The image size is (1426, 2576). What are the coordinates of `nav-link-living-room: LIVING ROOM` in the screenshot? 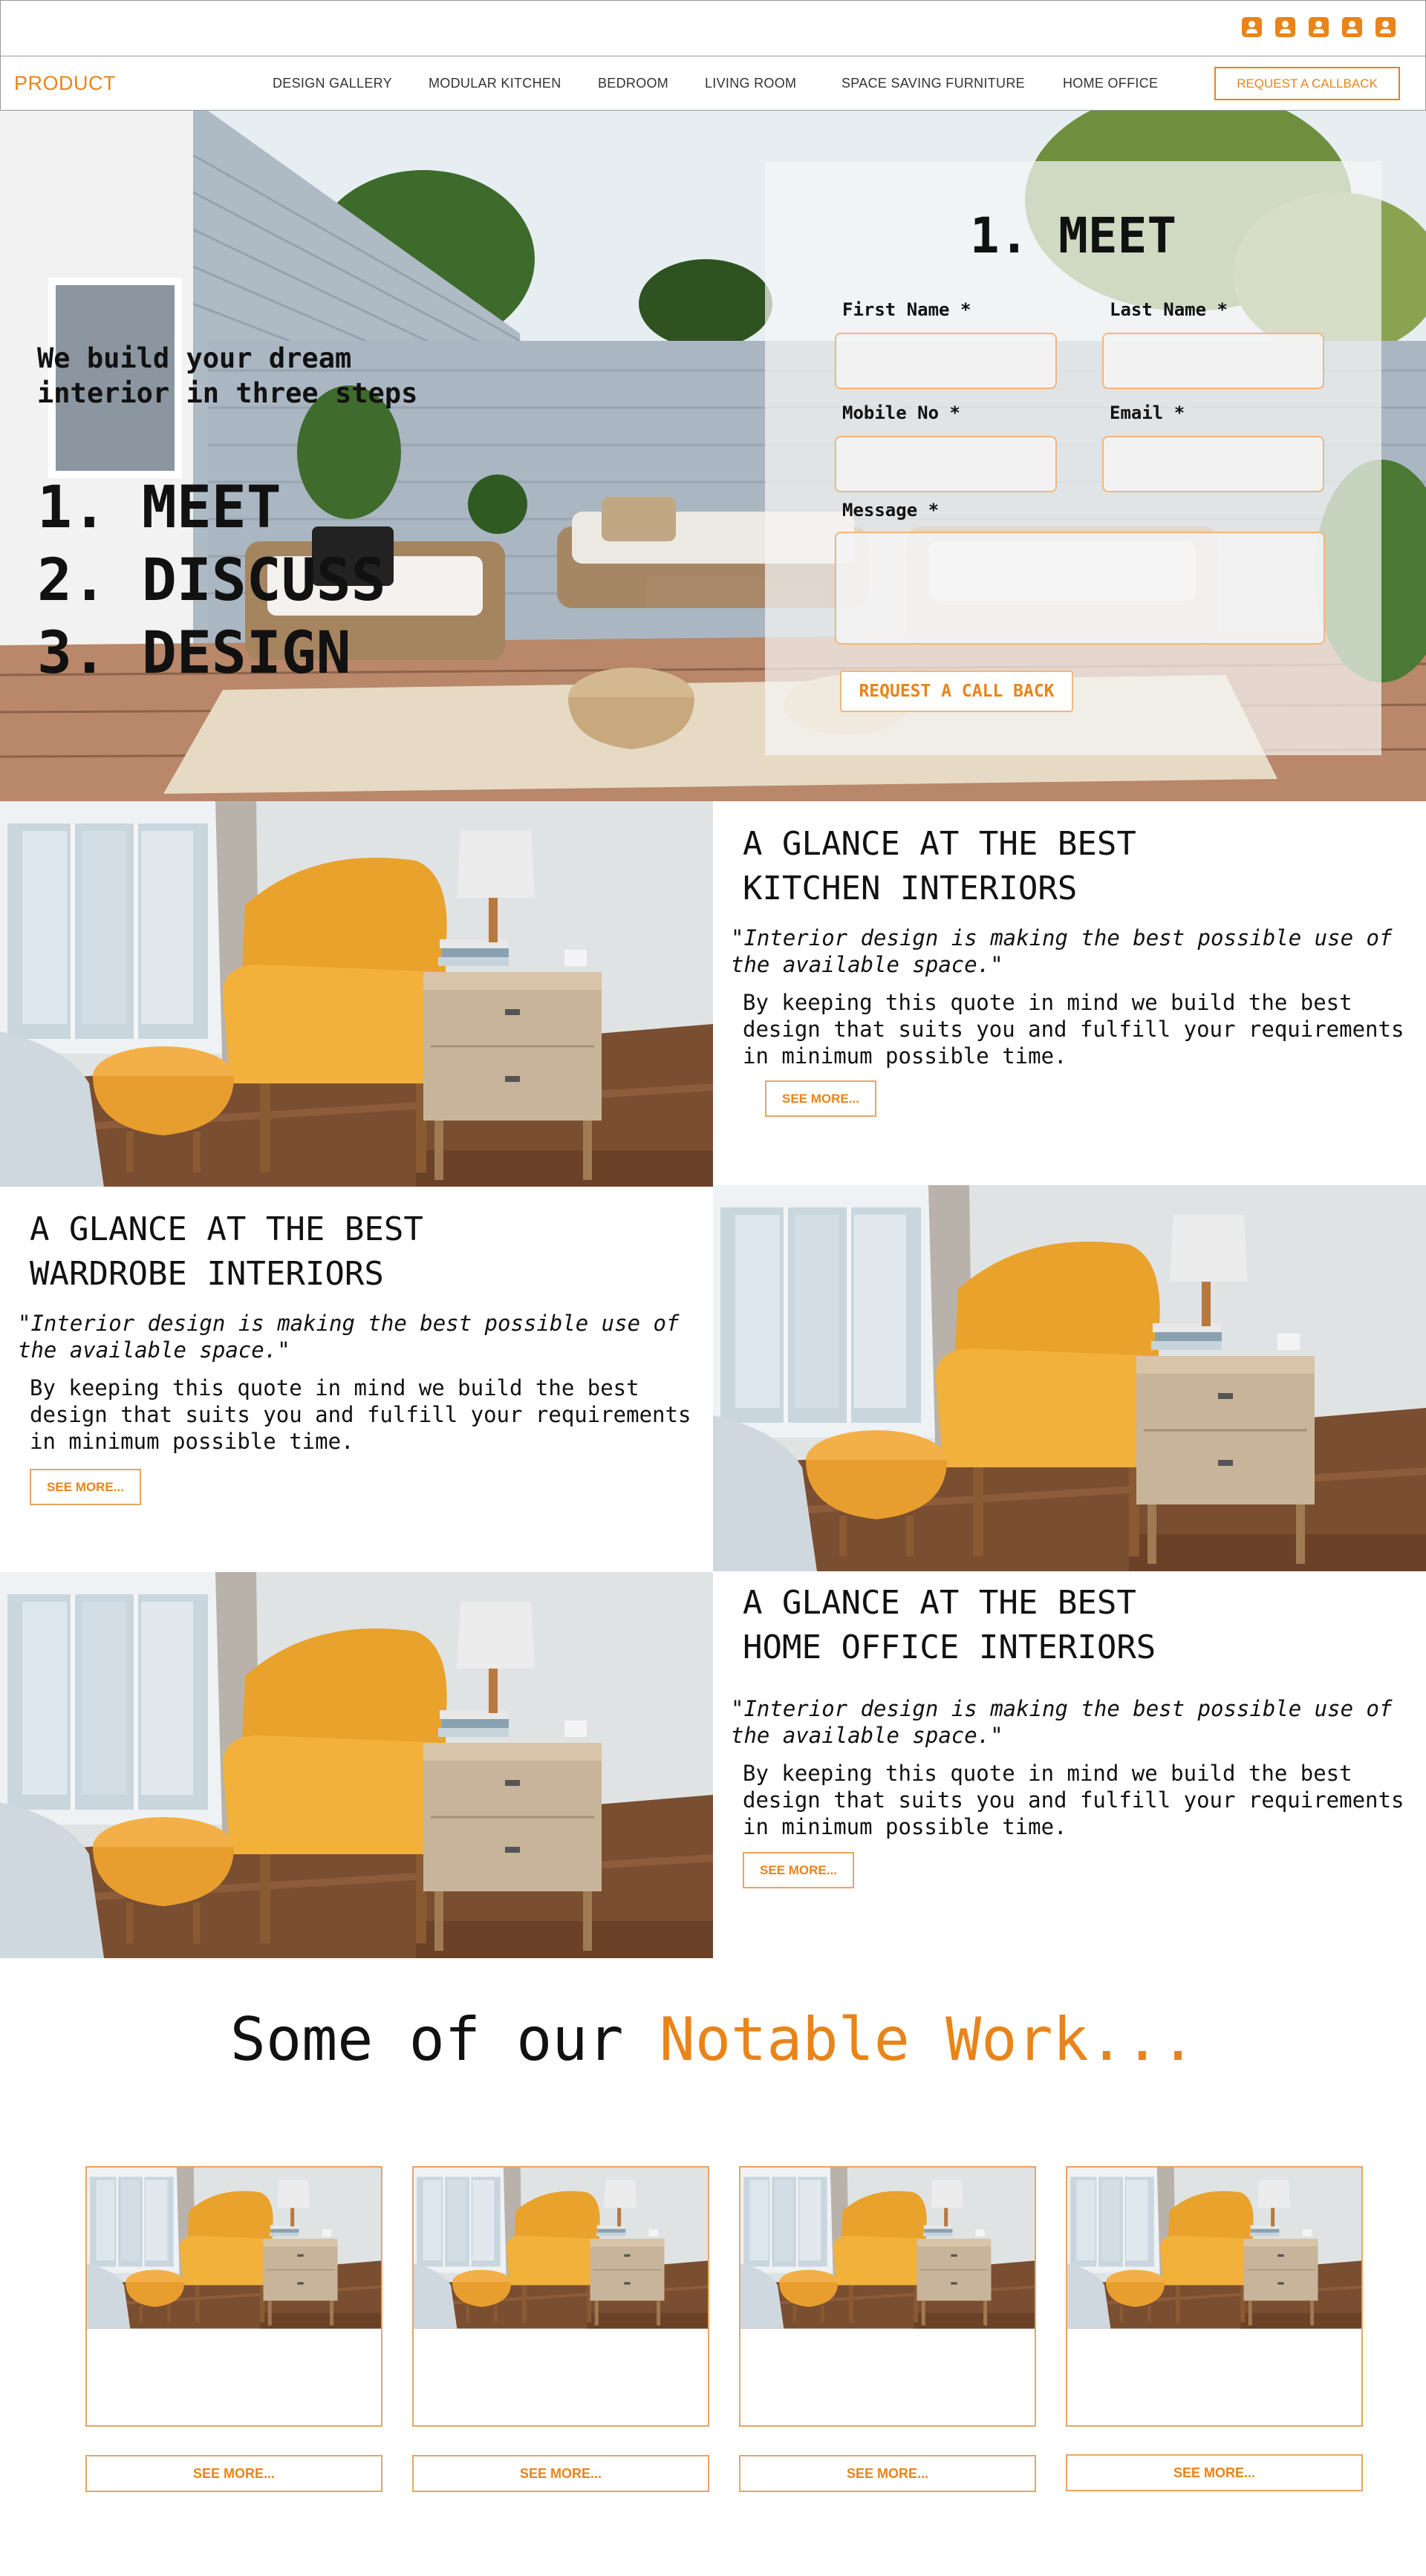 It's located at (750, 83).